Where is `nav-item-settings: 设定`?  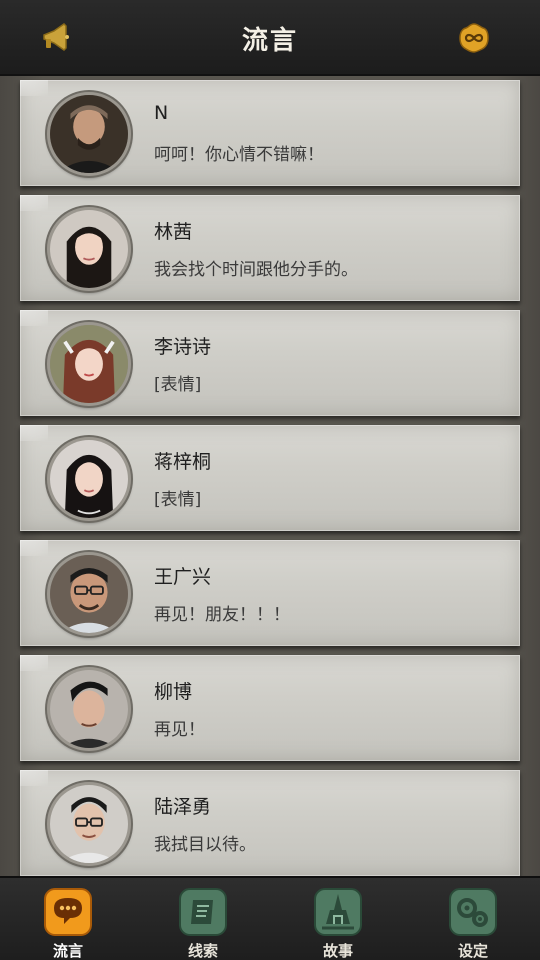
nav-item-settings: 设定 is located at coordinates (473, 924).